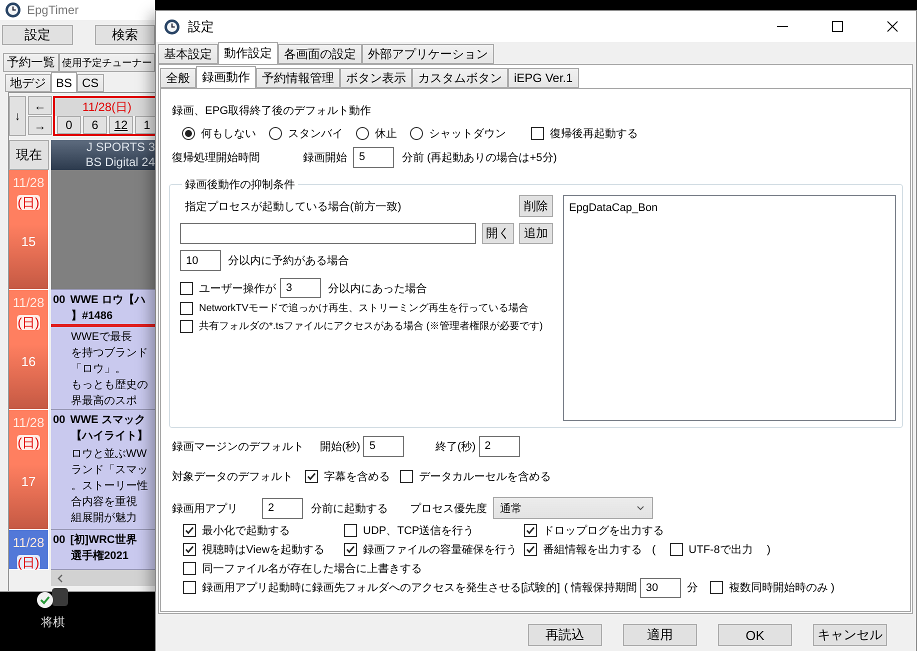 This screenshot has width=917, height=651. What do you see at coordinates (98, 369) in the screenshot?
I see `program-description: 「ロウ」。` at bounding box center [98, 369].